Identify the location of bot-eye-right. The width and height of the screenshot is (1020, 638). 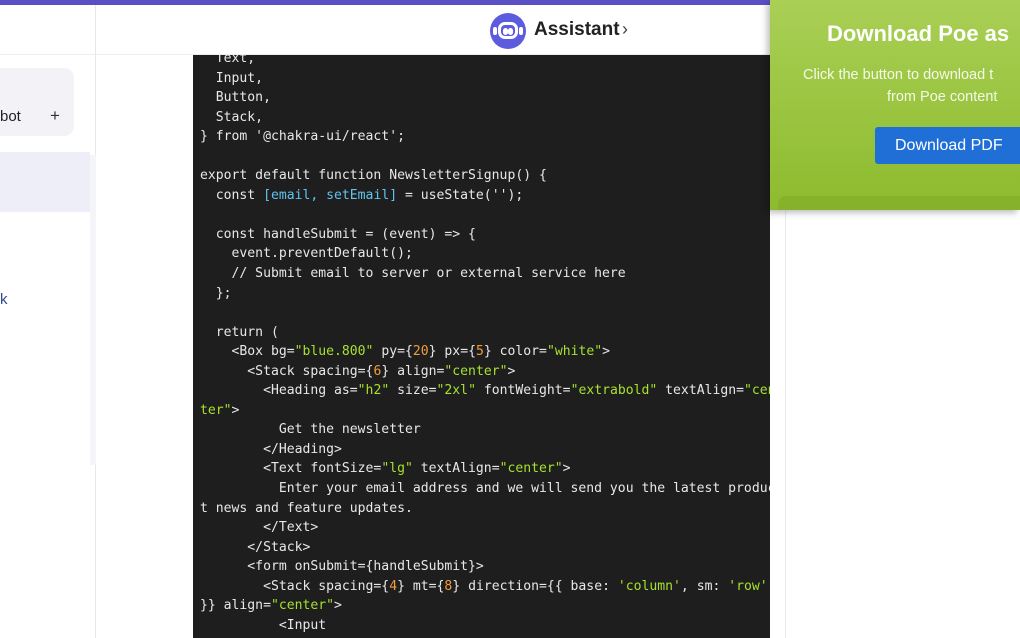
(510, 31).